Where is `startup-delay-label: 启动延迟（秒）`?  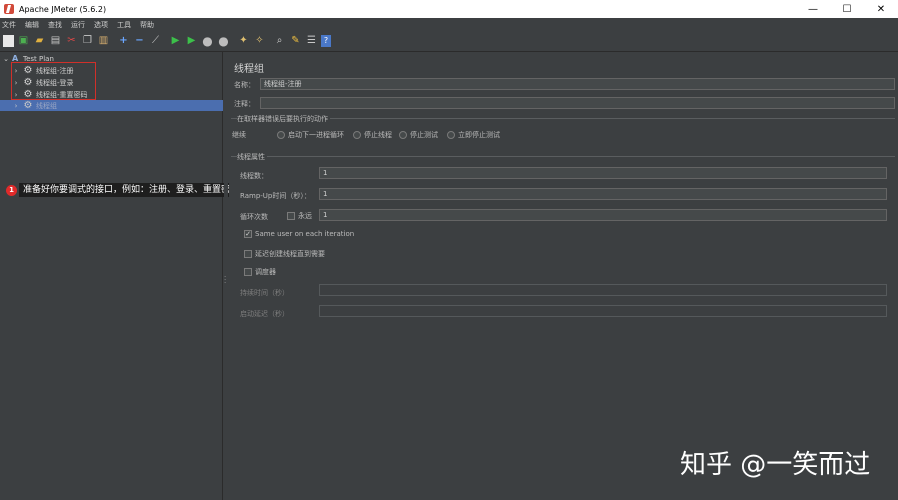 startup-delay-label: 启动延迟（秒） is located at coordinates (264, 314).